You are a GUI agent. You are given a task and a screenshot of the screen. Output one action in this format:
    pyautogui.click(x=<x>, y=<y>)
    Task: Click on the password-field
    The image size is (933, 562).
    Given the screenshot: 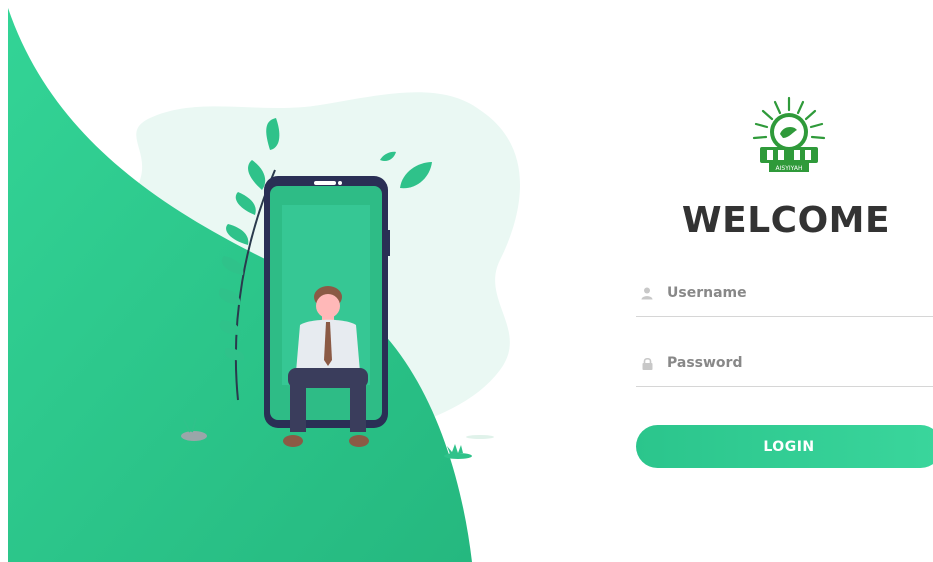 What is the action you would take?
    pyautogui.click(x=784, y=363)
    